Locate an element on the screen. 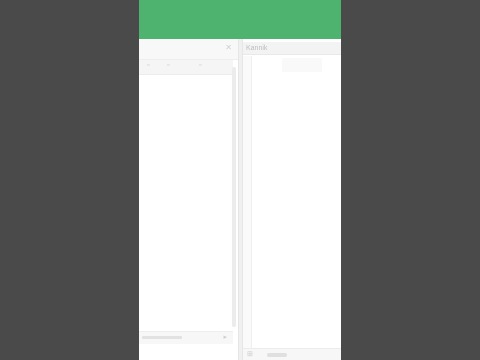 The image size is (480, 360). right-footer: ⊞ is located at coordinates (292, 354).